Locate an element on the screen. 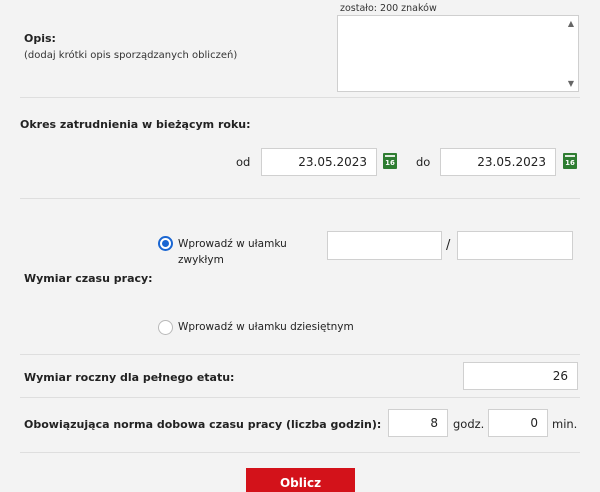  scroll-up-icon: ▲ is located at coordinates (571, 23).